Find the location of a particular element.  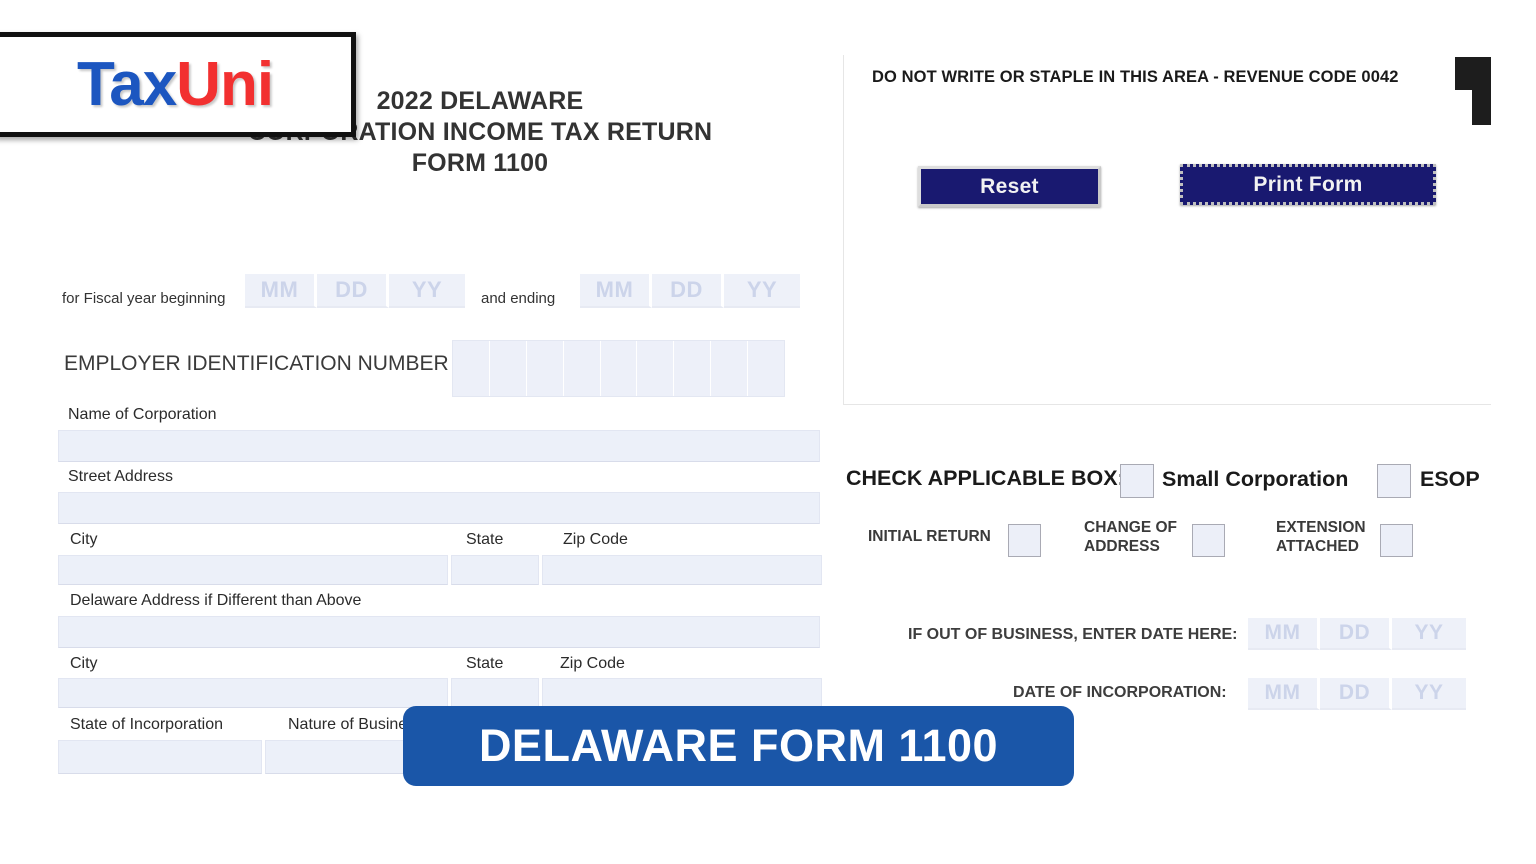

delaware-form-banner: DELAWARE FORM 1100 is located at coordinates (738, 746).